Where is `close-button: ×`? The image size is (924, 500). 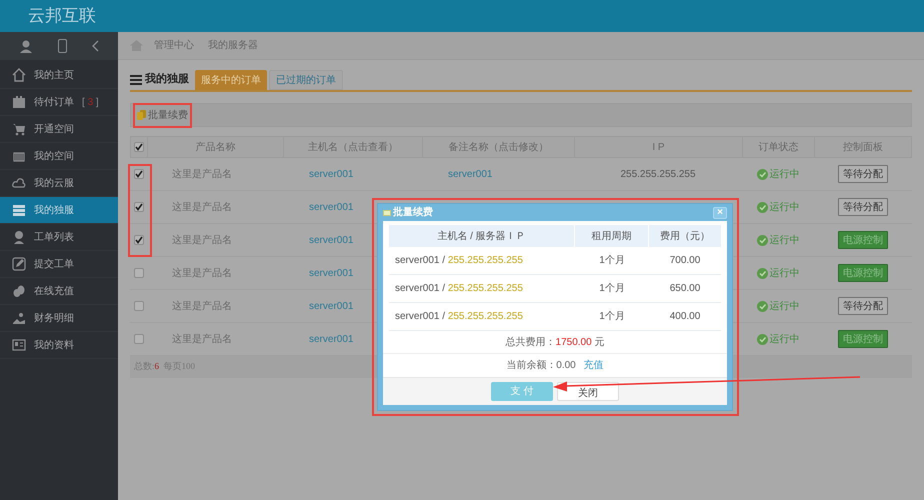
close-button: × is located at coordinates (720, 212).